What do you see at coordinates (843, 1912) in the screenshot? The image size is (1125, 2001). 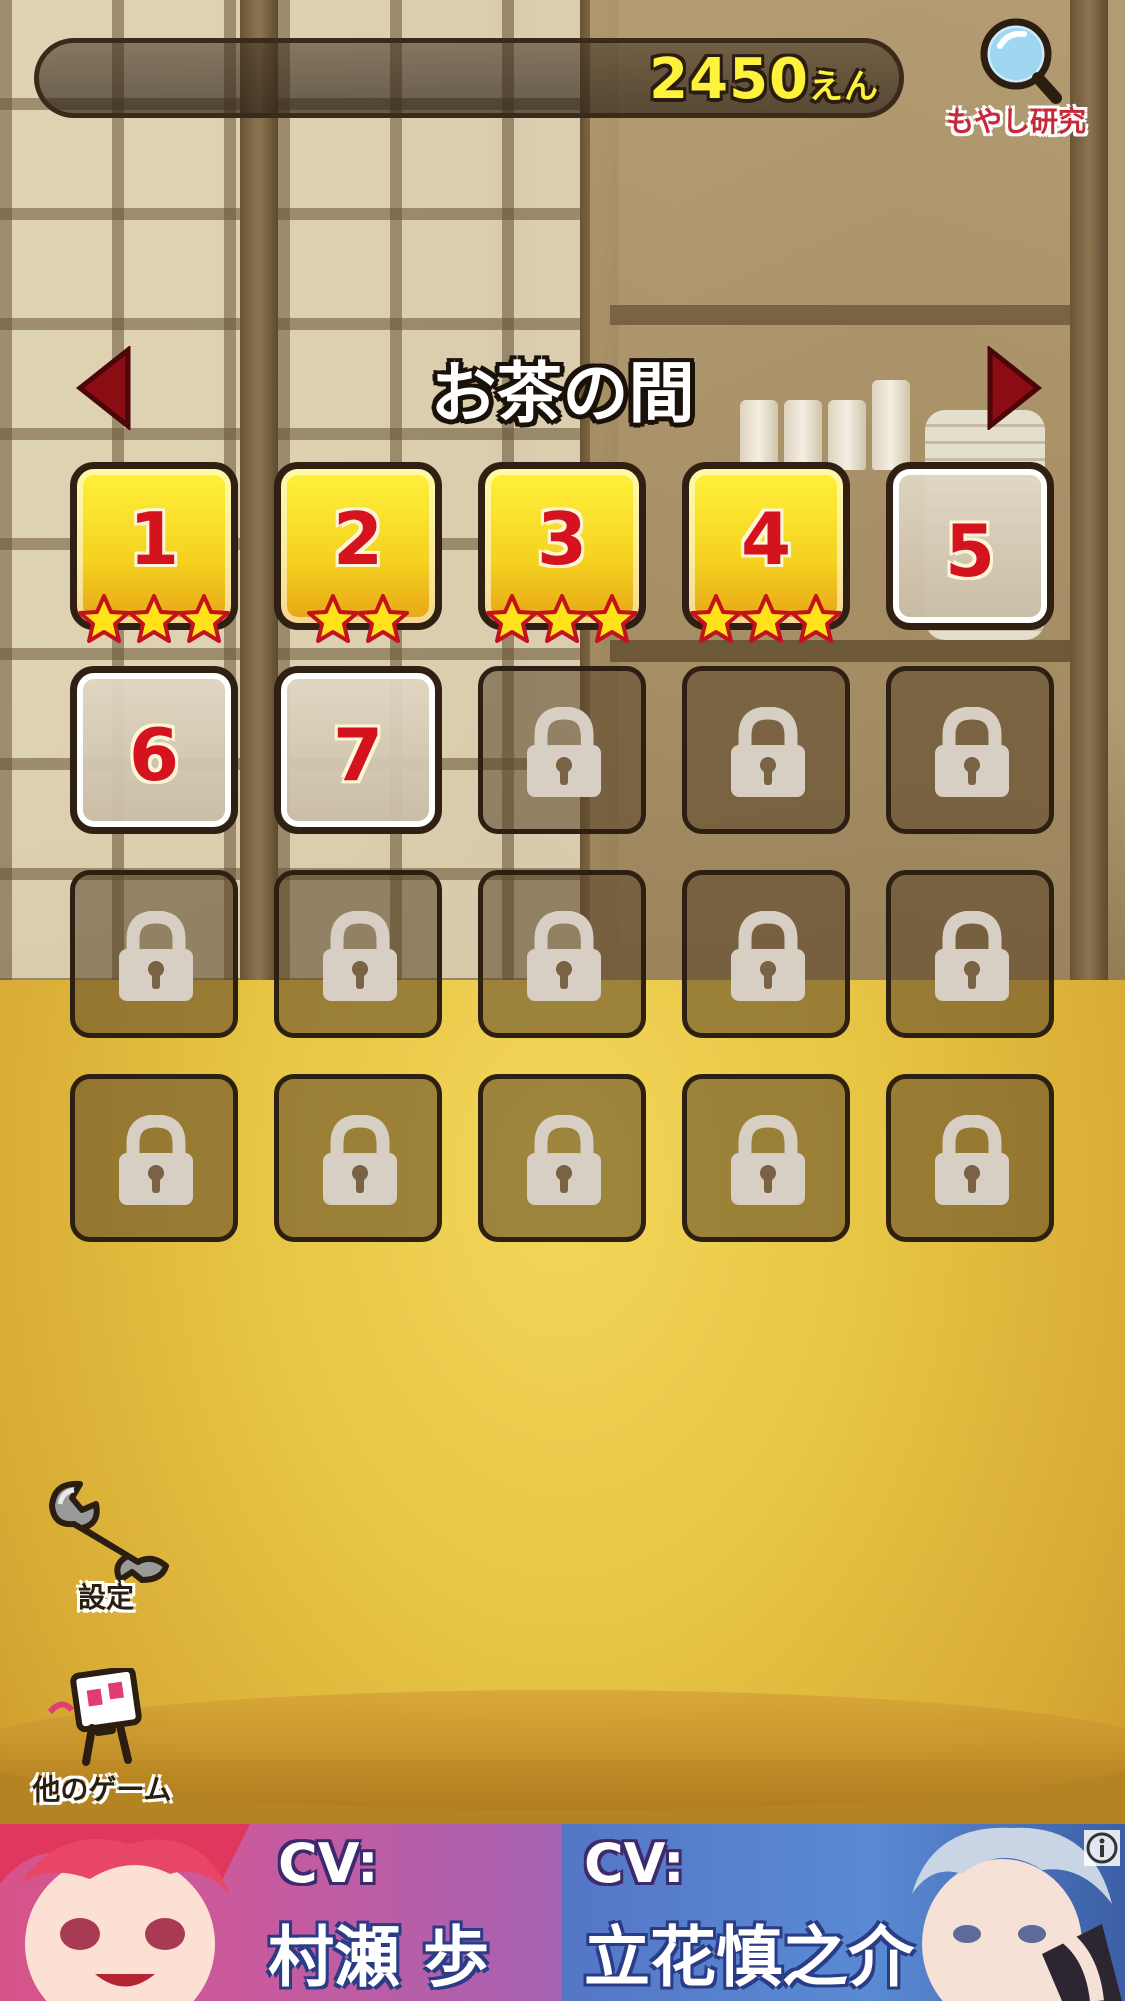 I see `ad-right-panel: CV: 立花慎之介` at bounding box center [843, 1912].